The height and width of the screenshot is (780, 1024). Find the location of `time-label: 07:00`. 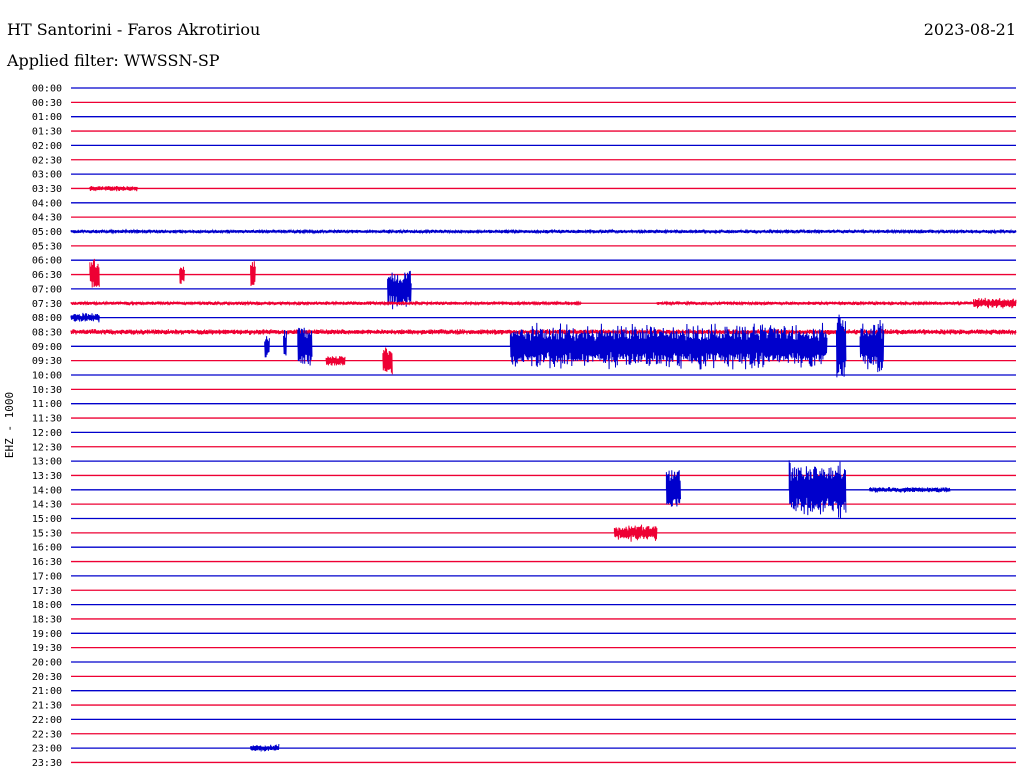

time-label: 07:00 is located at coordinates (47, 289).